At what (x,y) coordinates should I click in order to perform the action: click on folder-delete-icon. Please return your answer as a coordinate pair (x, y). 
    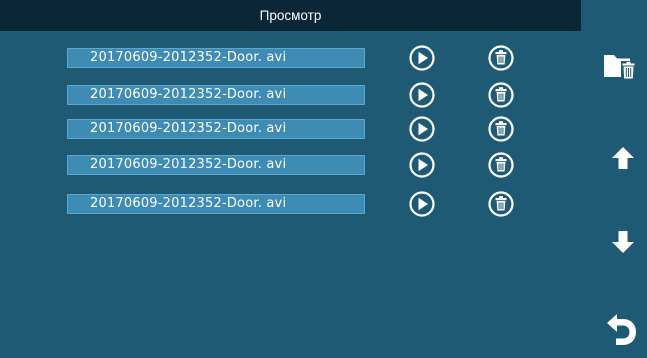
    Looking at the image, I should click on (620, 67).